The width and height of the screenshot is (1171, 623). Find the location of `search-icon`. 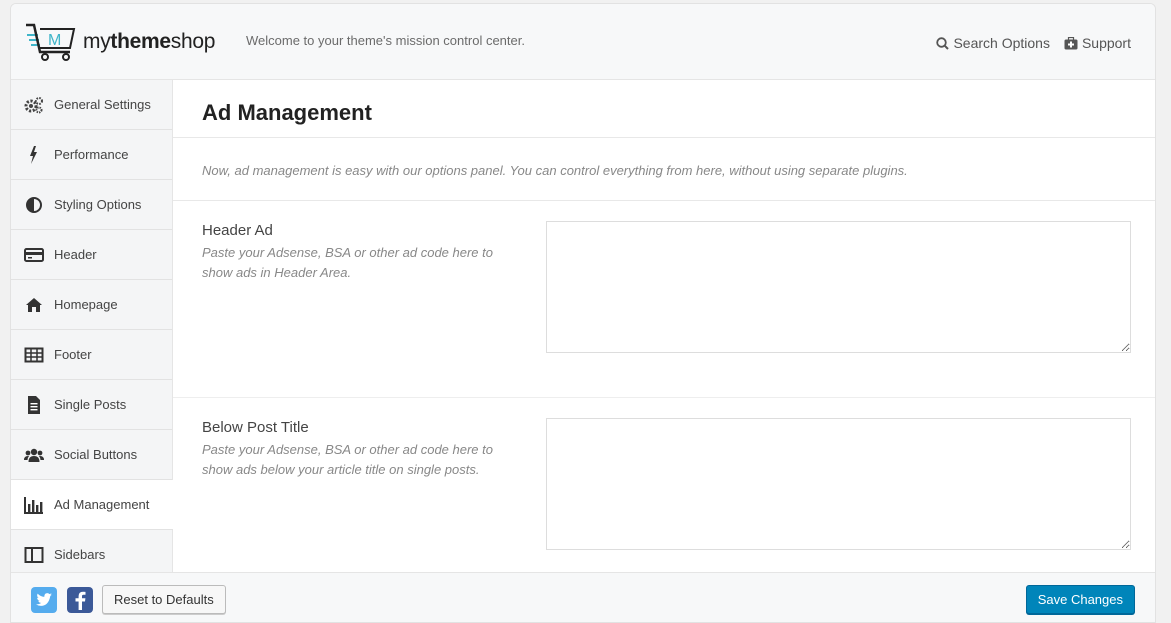

search-icon is located at coordinates (943, 43).